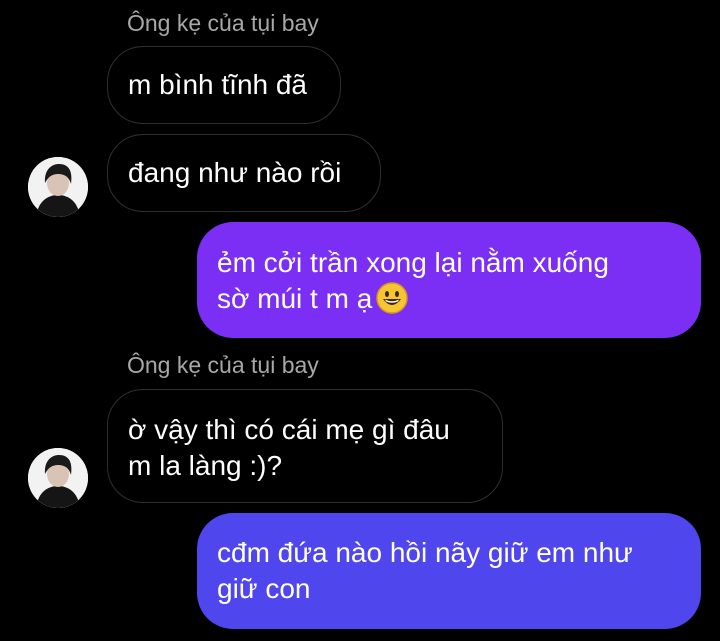 This screenshot has height=641, width=720. I want to click on message-bubble-incoming: ờ vậy thì có cái mẹ gì đâu m la làng :)?, so click(305, 446).